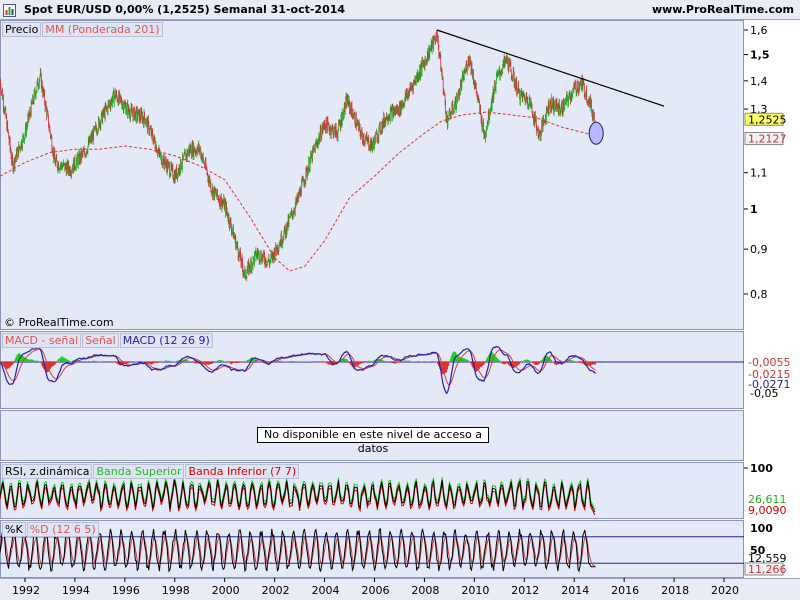 The height and width of the screenshot is (600, 800). I want to click on macd-legend: MACD - señal Señal MACD (12 26 9), so click(108, 340).